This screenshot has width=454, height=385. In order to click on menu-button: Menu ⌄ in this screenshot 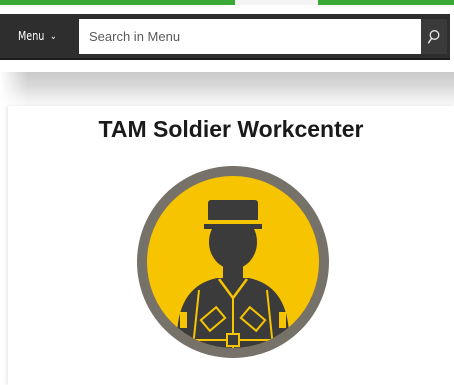, I will do `click(42, 36)`.